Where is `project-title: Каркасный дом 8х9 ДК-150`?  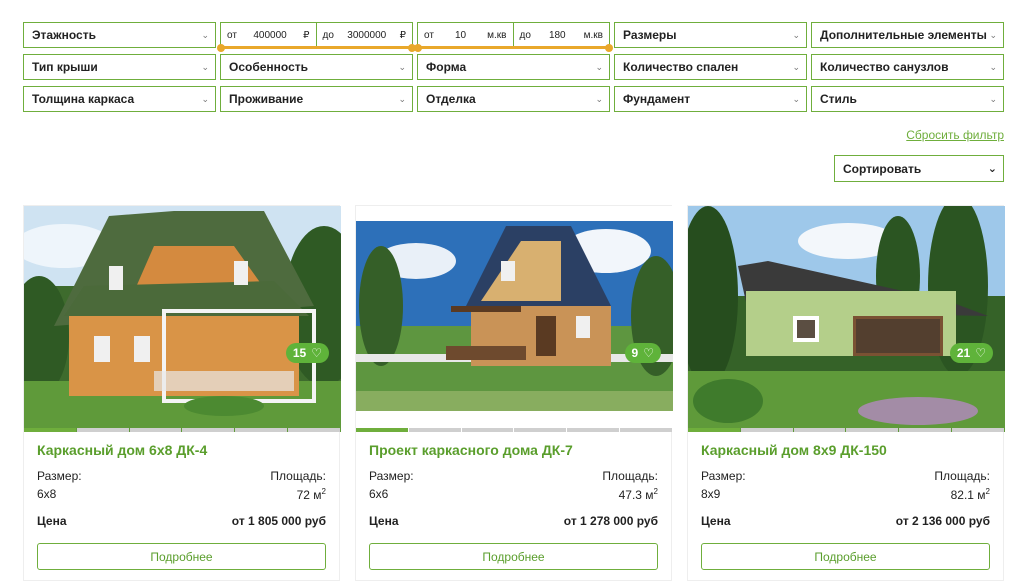
project-title: Каркасный дом 8х9 ДК-150 is located at coordinates (794, 450).